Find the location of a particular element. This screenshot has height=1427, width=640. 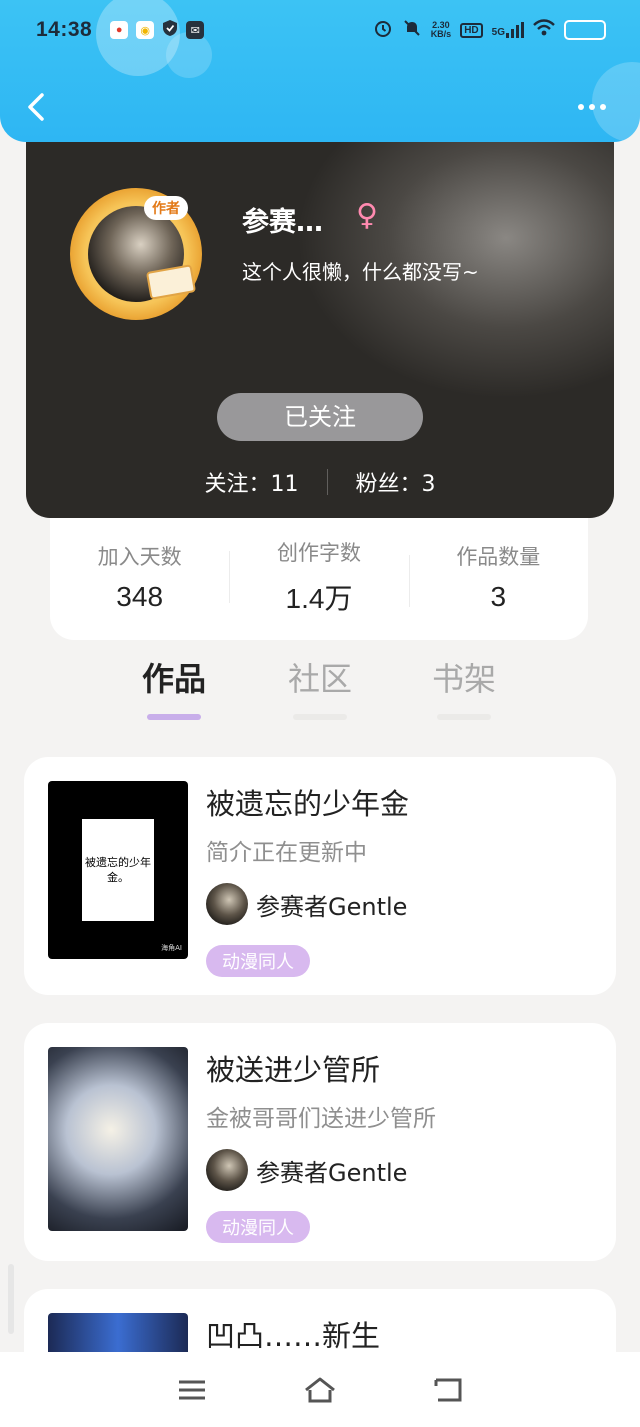

stat-value: 1.4万 is located at coordinates (319, 598).